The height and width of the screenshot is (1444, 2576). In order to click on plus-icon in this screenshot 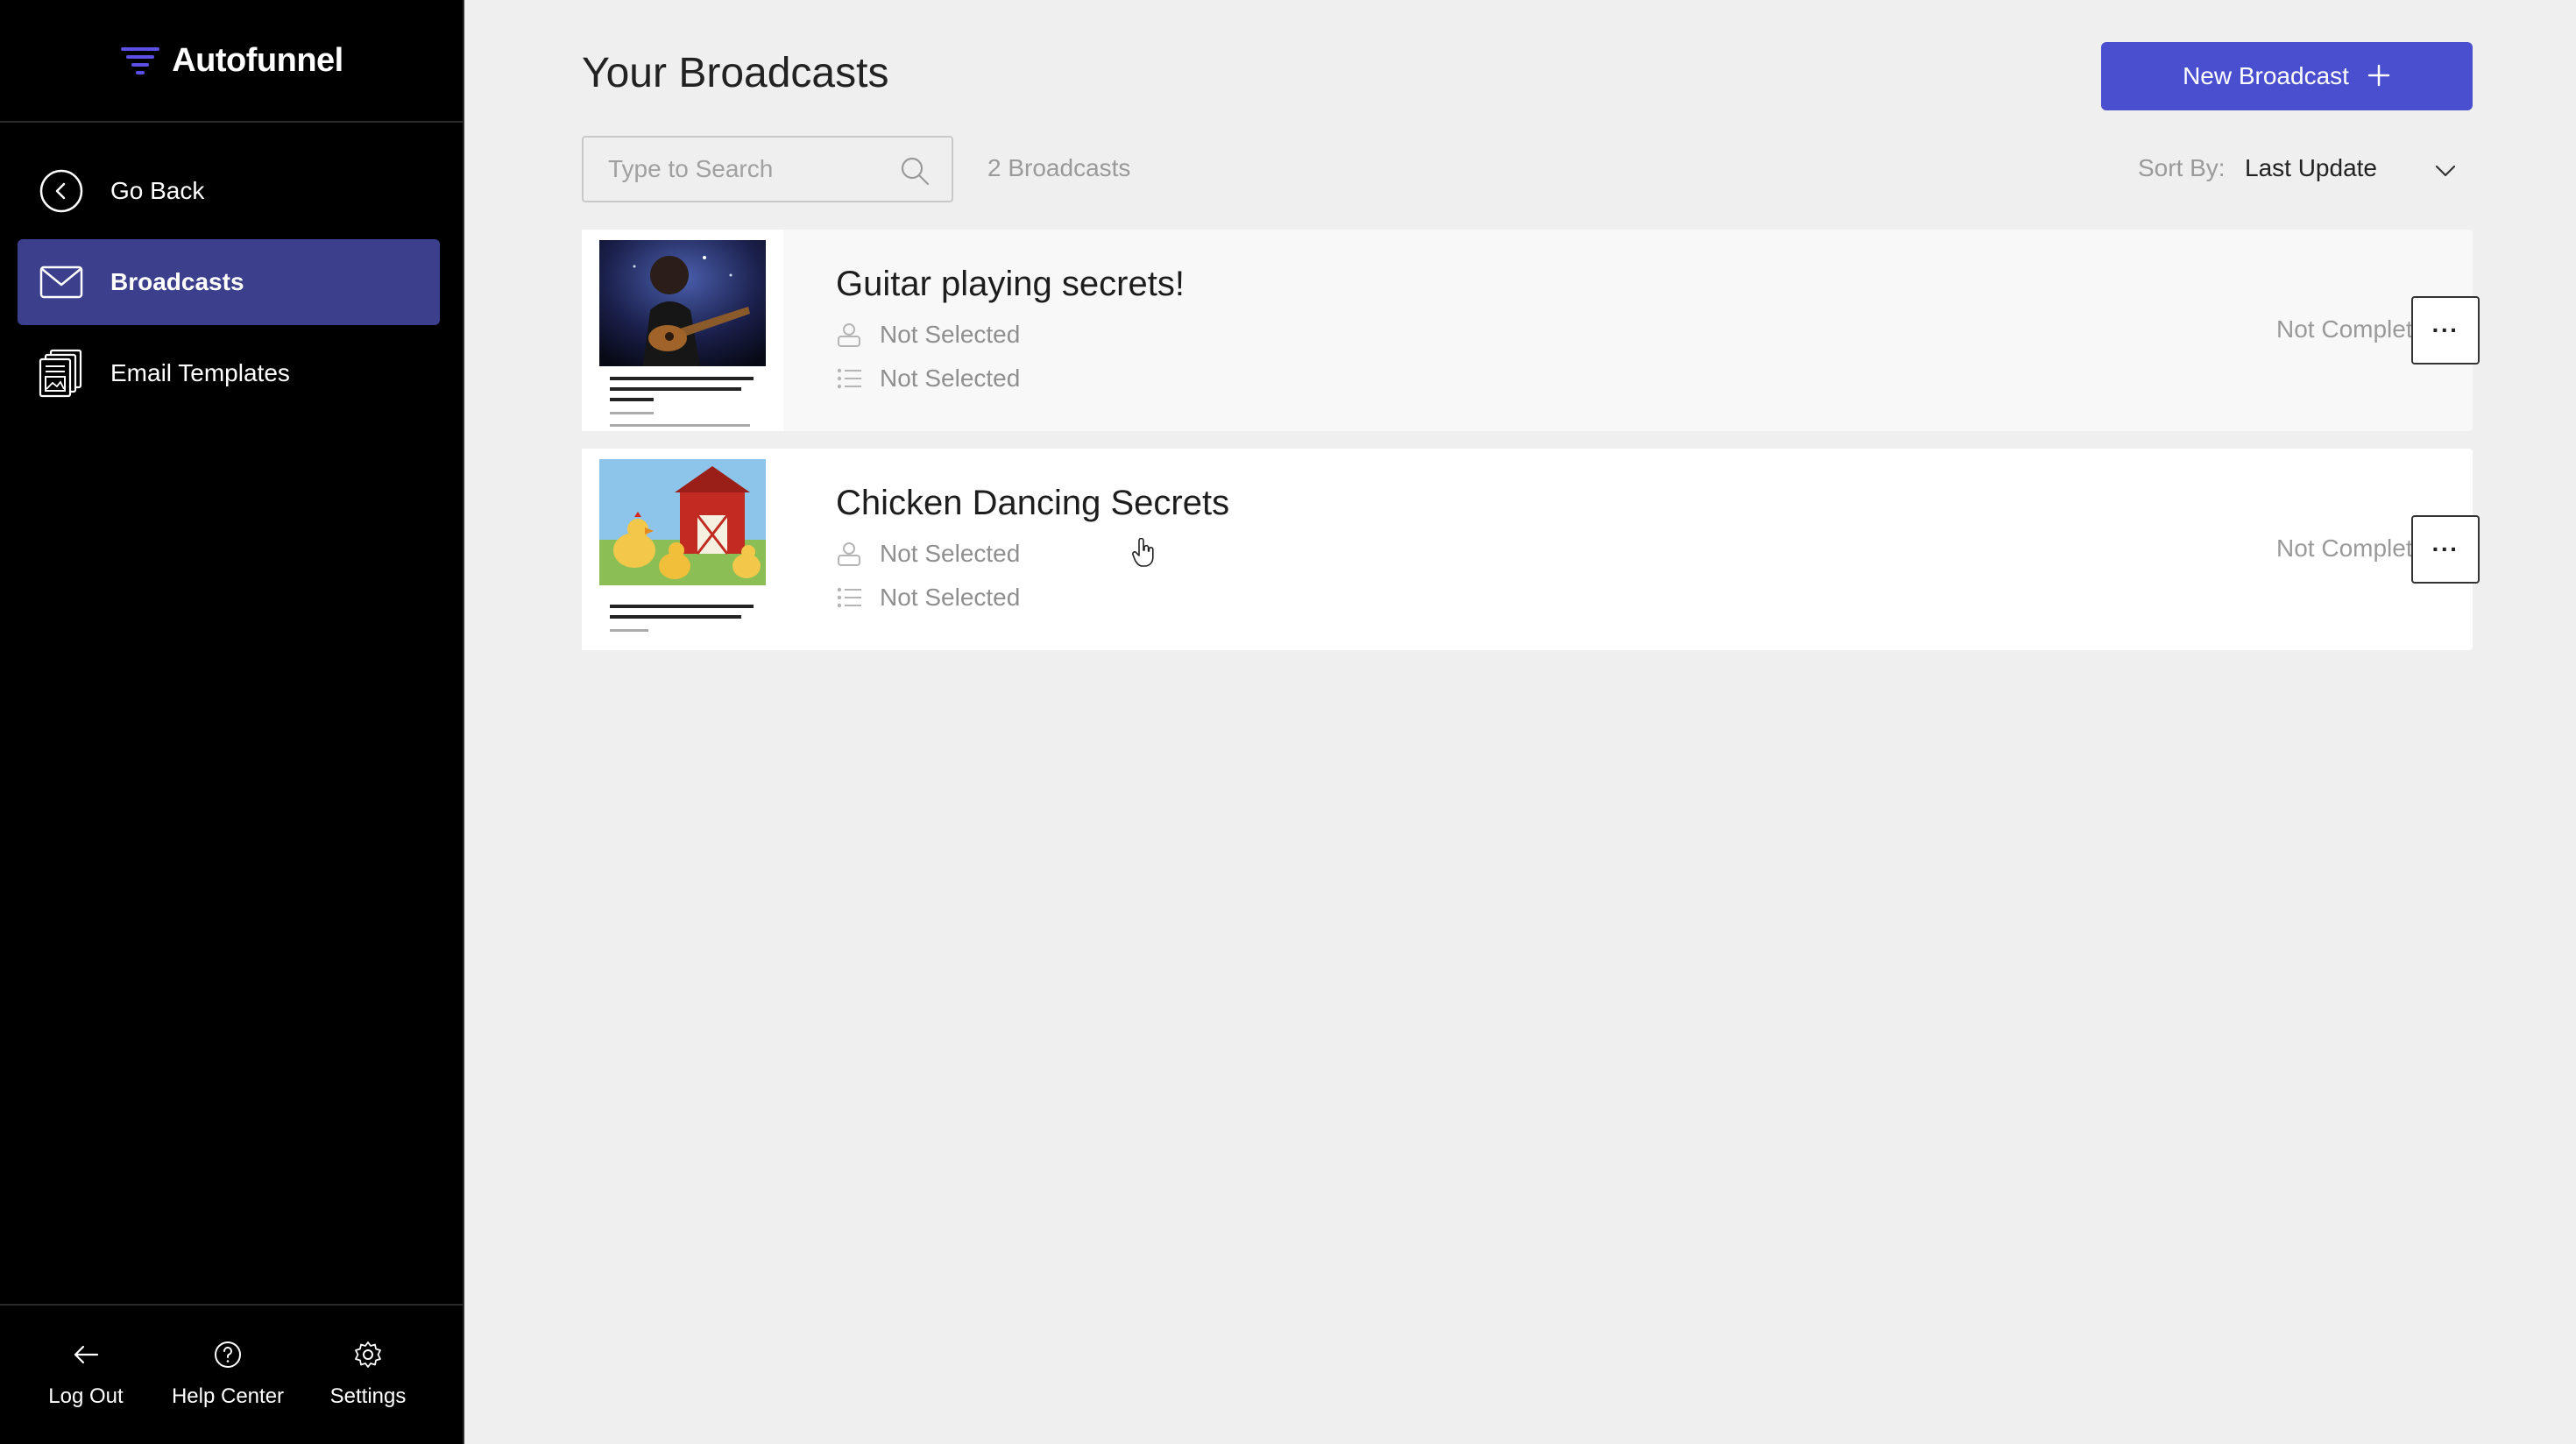, I will do `click(2379, 77)`.